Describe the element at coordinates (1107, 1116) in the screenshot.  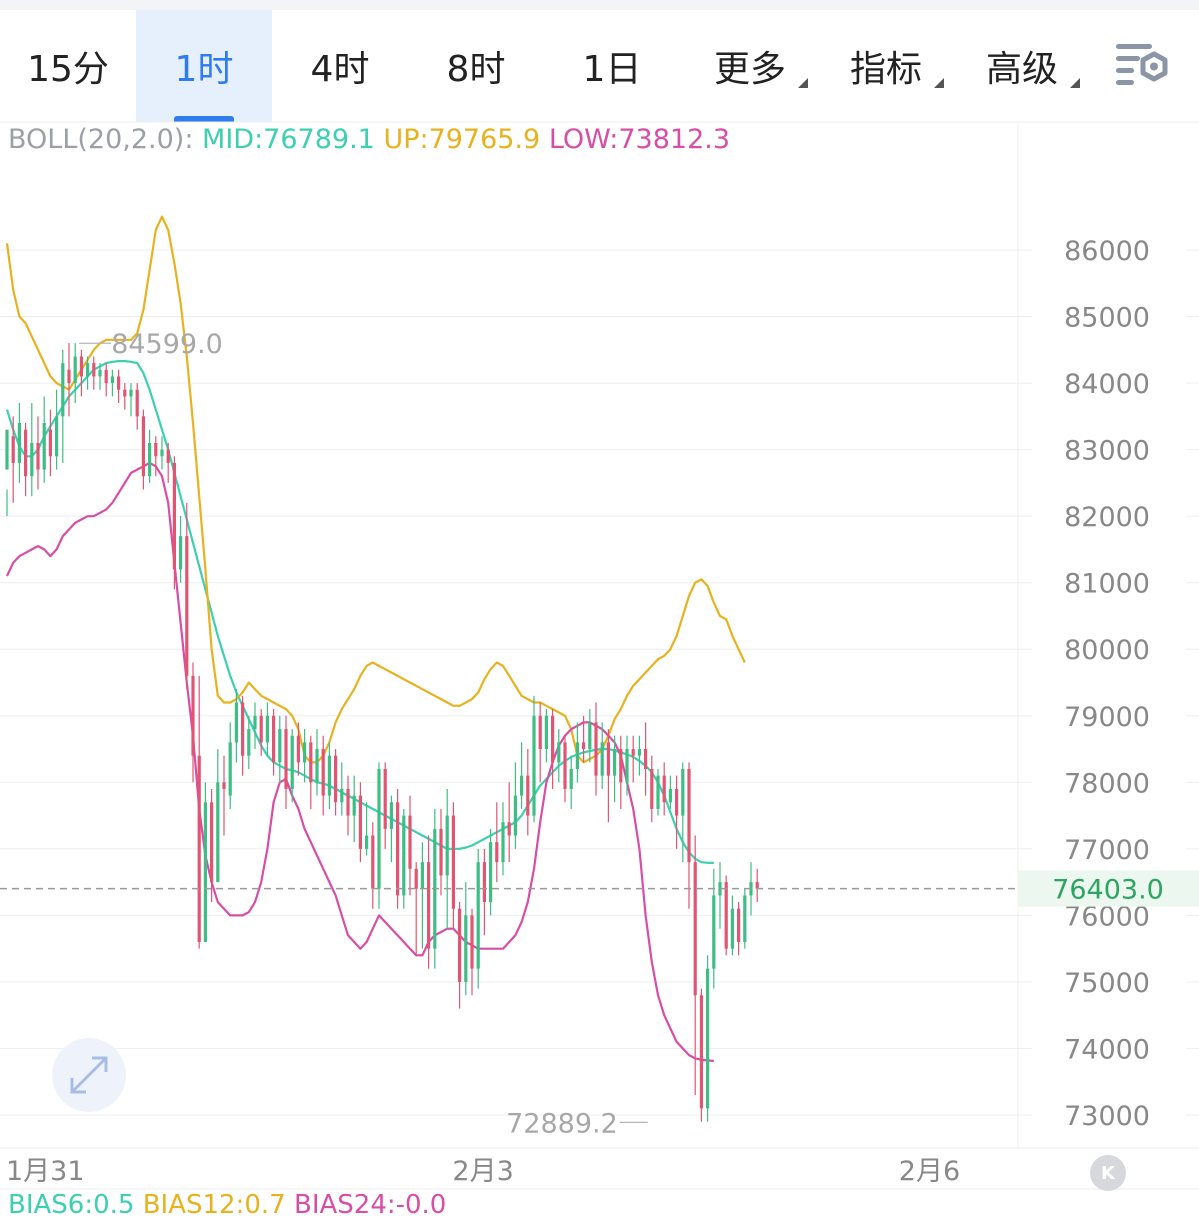
I see `y-tick-label: 73000` at that location.